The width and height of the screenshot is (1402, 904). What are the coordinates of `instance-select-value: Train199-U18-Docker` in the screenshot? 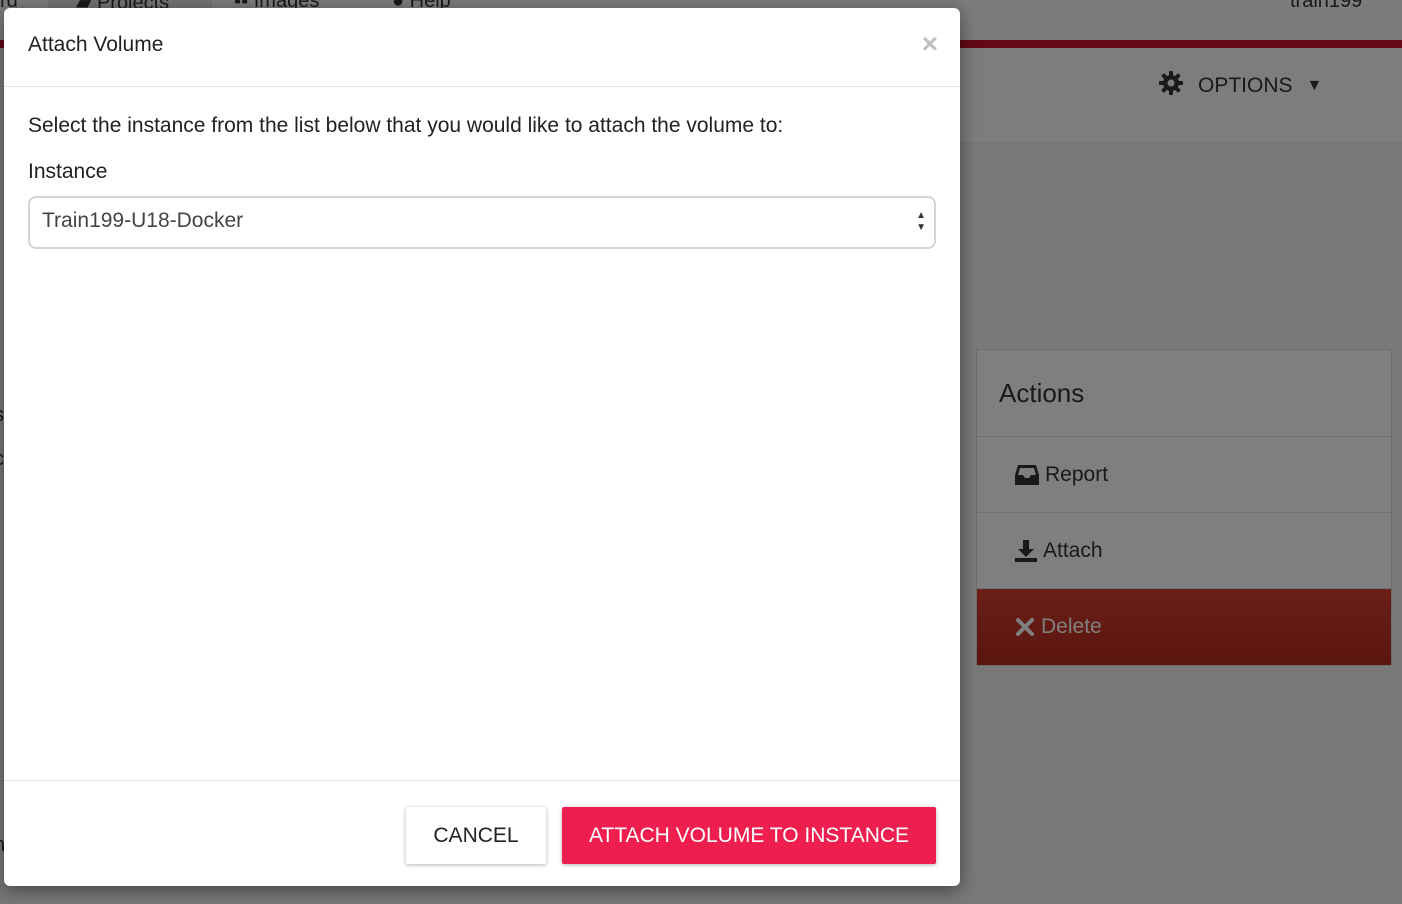 It's located at (143, 220).